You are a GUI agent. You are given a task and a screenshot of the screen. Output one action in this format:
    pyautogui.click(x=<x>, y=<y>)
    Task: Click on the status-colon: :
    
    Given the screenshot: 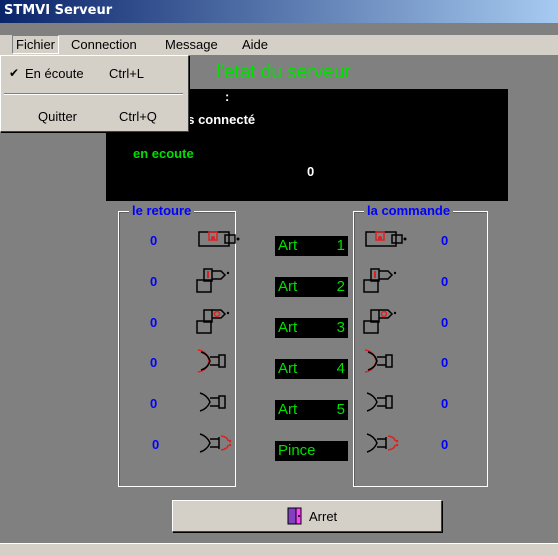 What is the action you would take?
    pyautogui.click(x=227, y=96)
    